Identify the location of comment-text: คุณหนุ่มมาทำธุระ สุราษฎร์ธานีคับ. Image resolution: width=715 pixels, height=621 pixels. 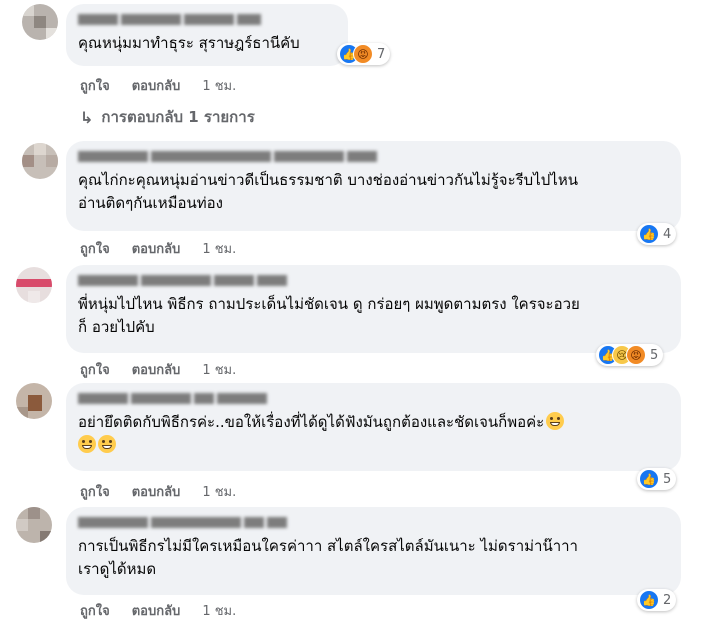
(189, 43).